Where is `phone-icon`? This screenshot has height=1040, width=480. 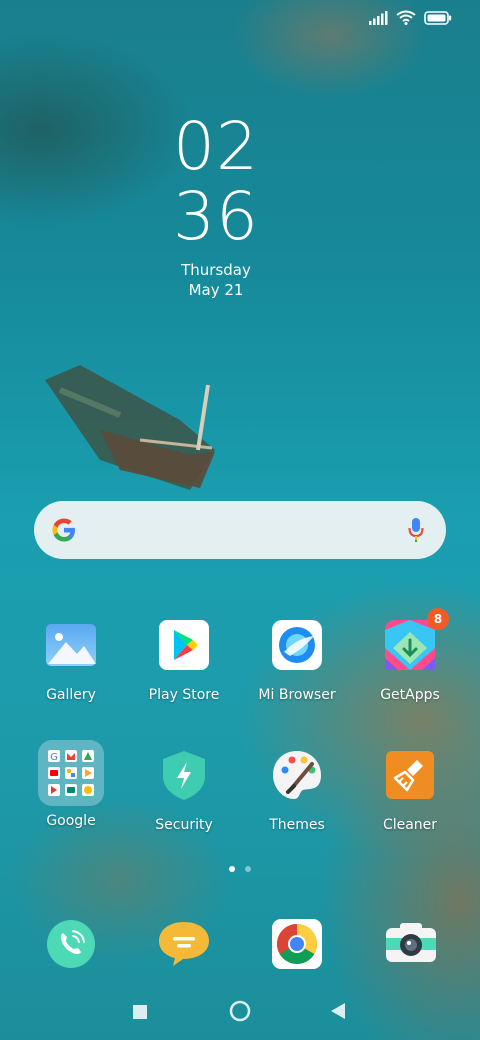 phone-icon is located at coordinates (71, 944).